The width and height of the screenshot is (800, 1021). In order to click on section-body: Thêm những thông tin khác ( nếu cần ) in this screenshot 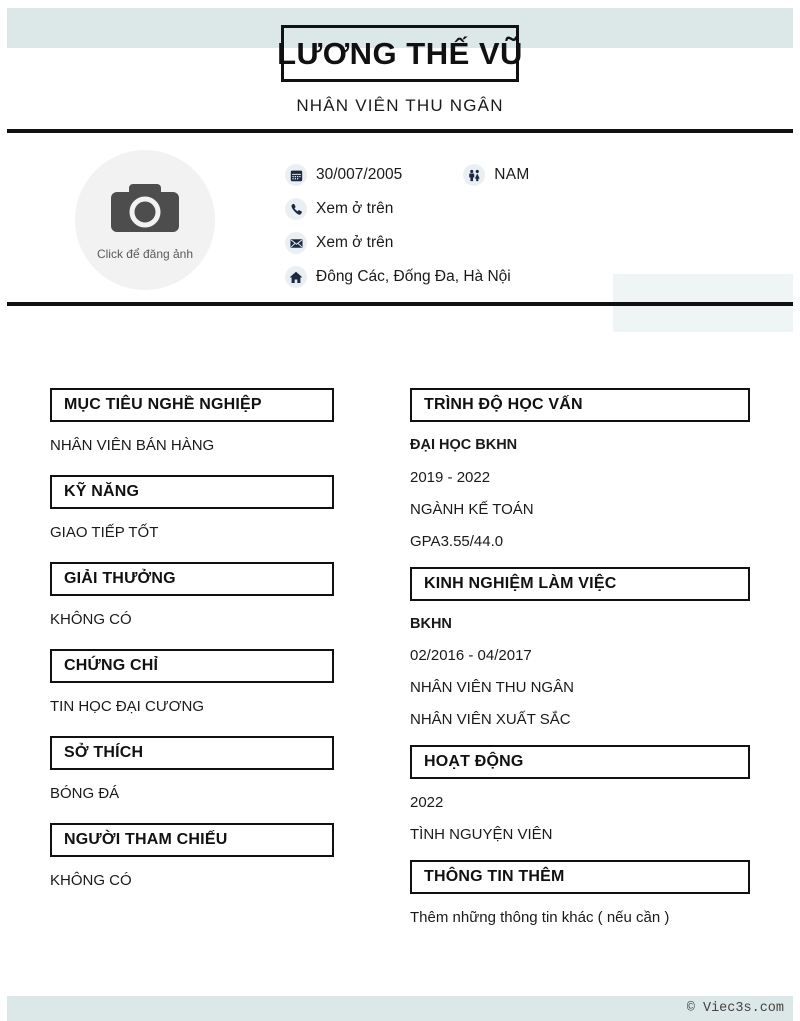, I will do `click(580, 917)`.